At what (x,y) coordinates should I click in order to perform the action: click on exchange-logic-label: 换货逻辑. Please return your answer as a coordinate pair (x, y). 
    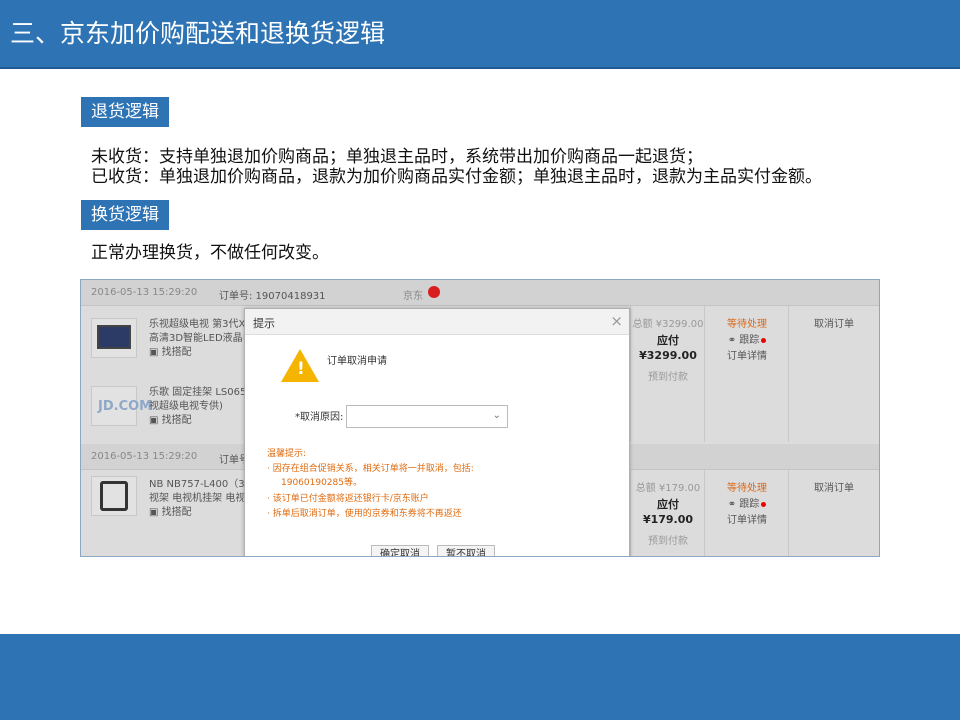
    Looking at the image, I should click on (125, 215).